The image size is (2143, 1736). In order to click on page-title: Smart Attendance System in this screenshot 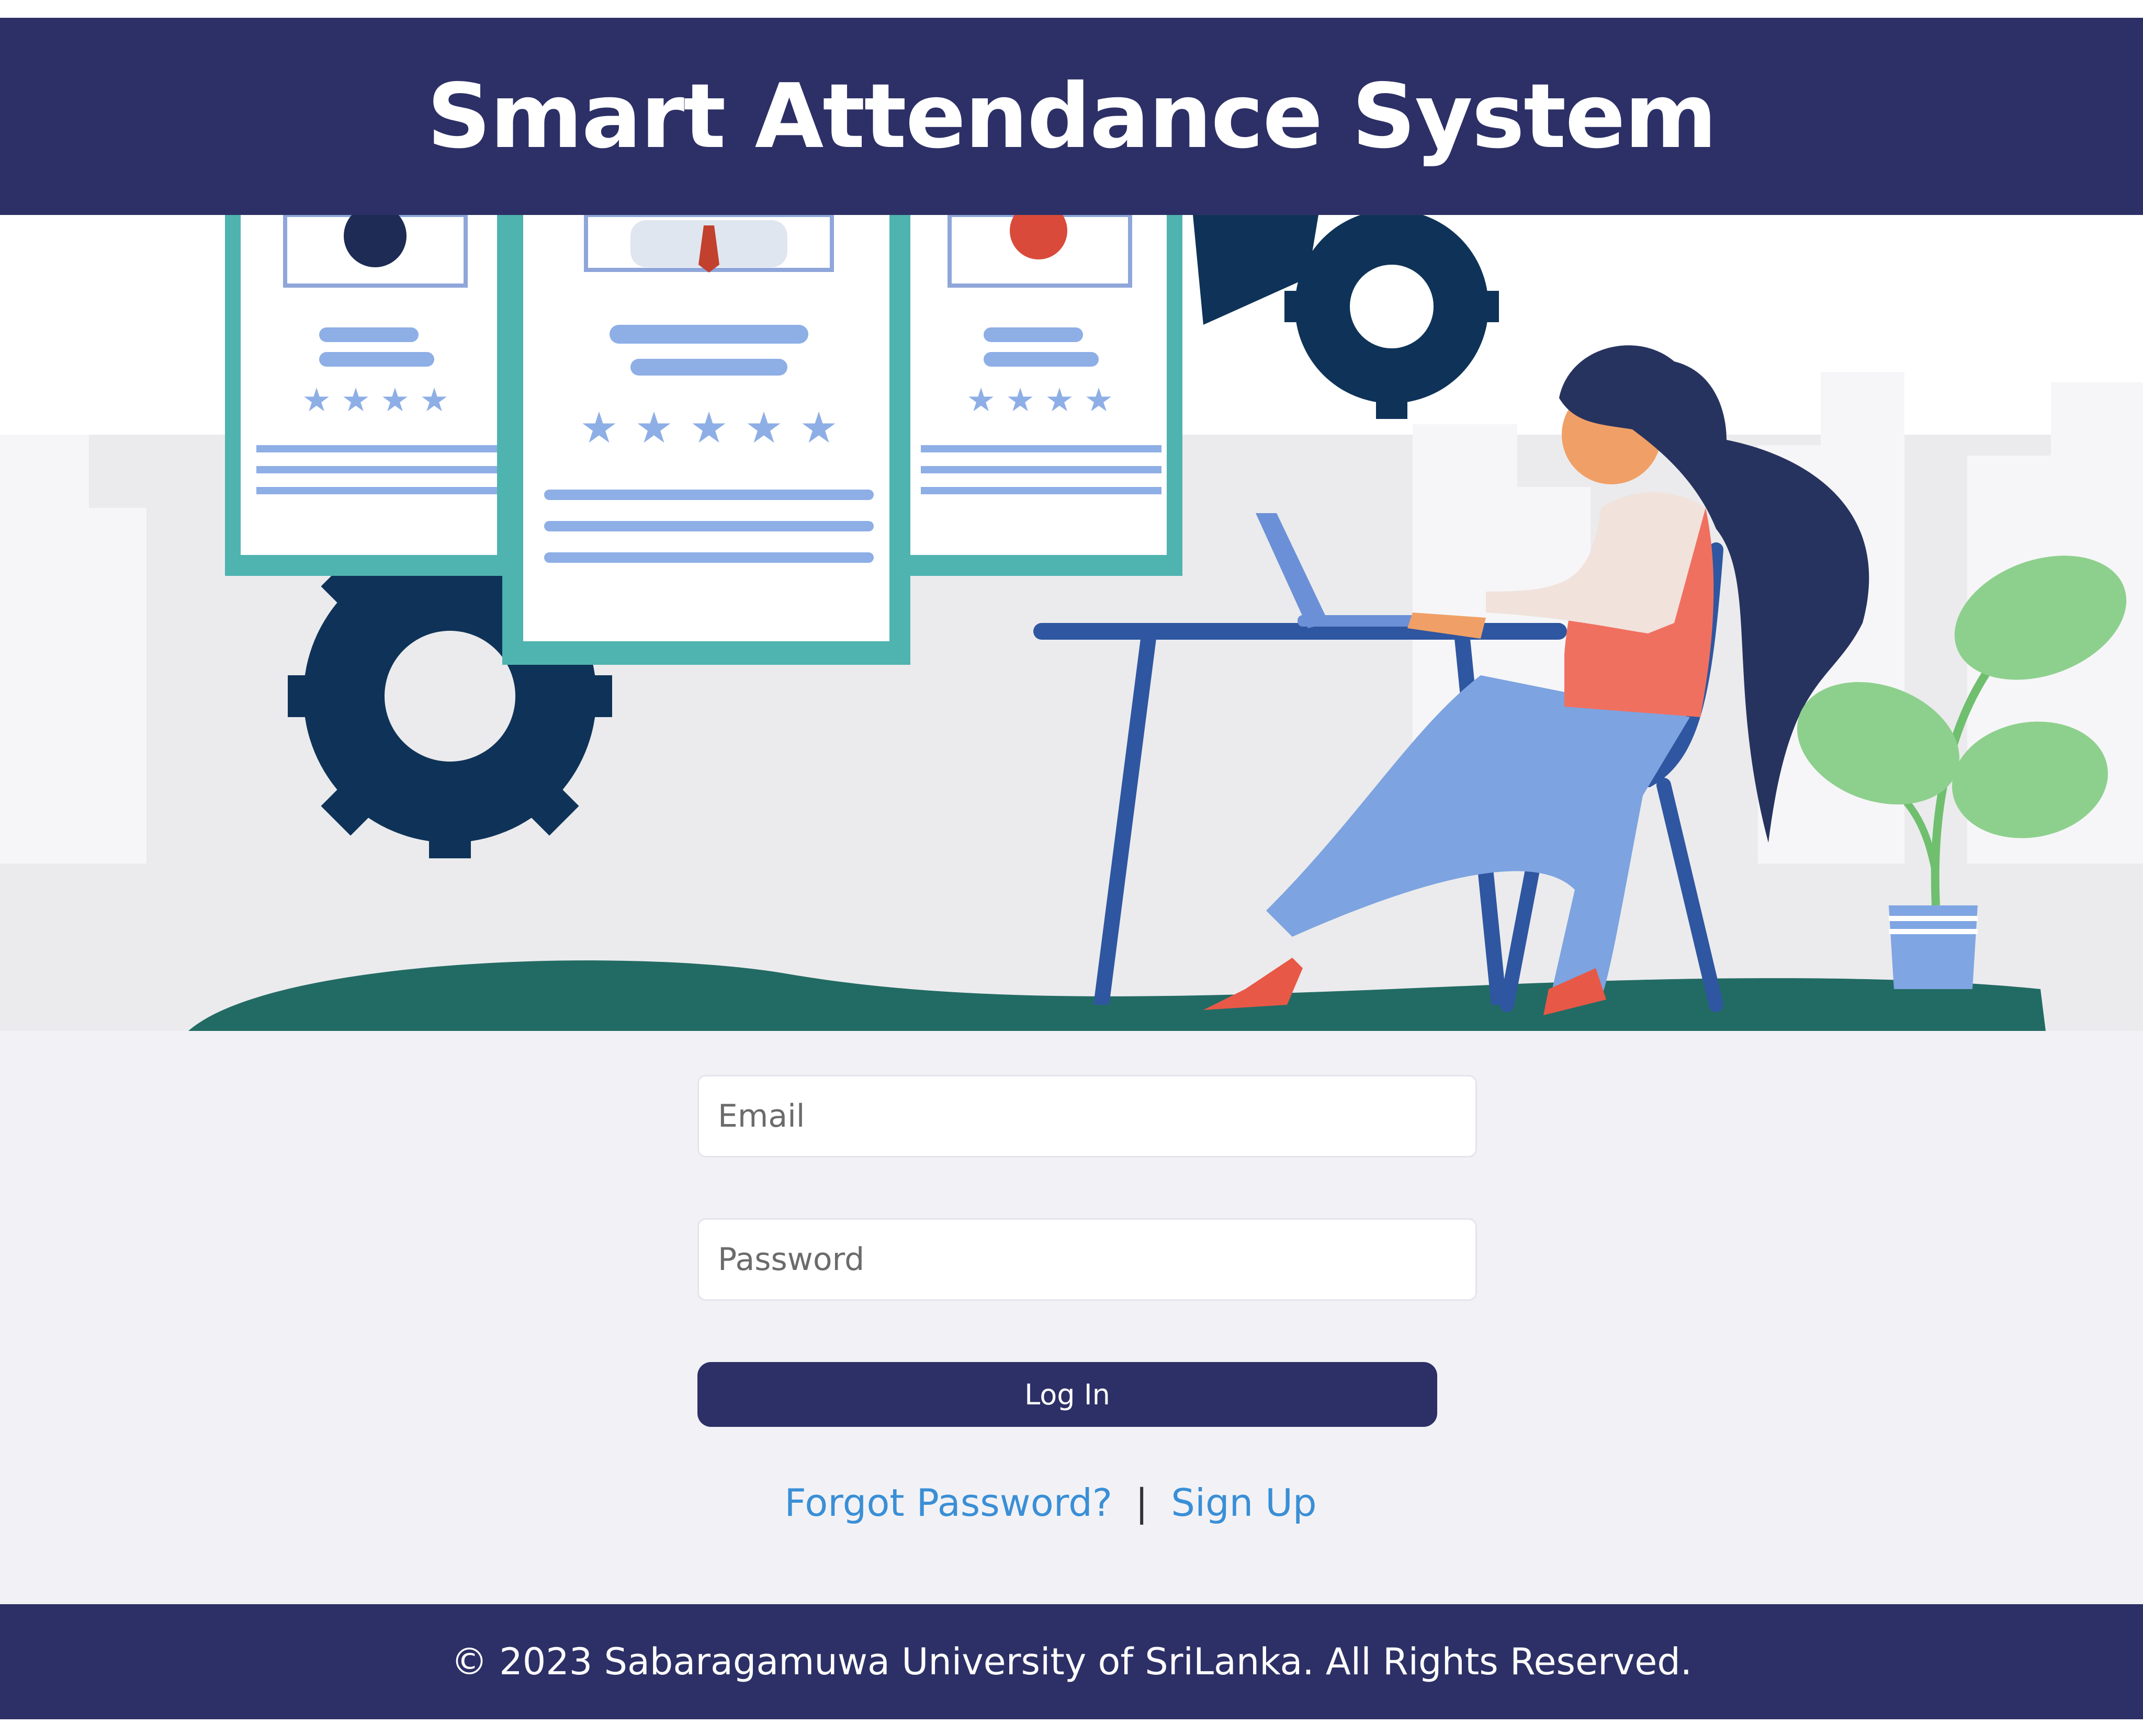, I will do `click(1072, 116)`.